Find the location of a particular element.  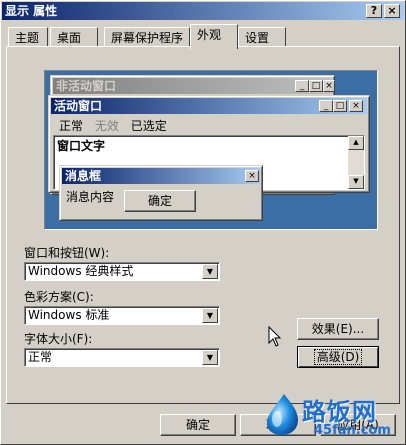

font-size-select: 正常 ▼ is located at coordinates (122, 357).